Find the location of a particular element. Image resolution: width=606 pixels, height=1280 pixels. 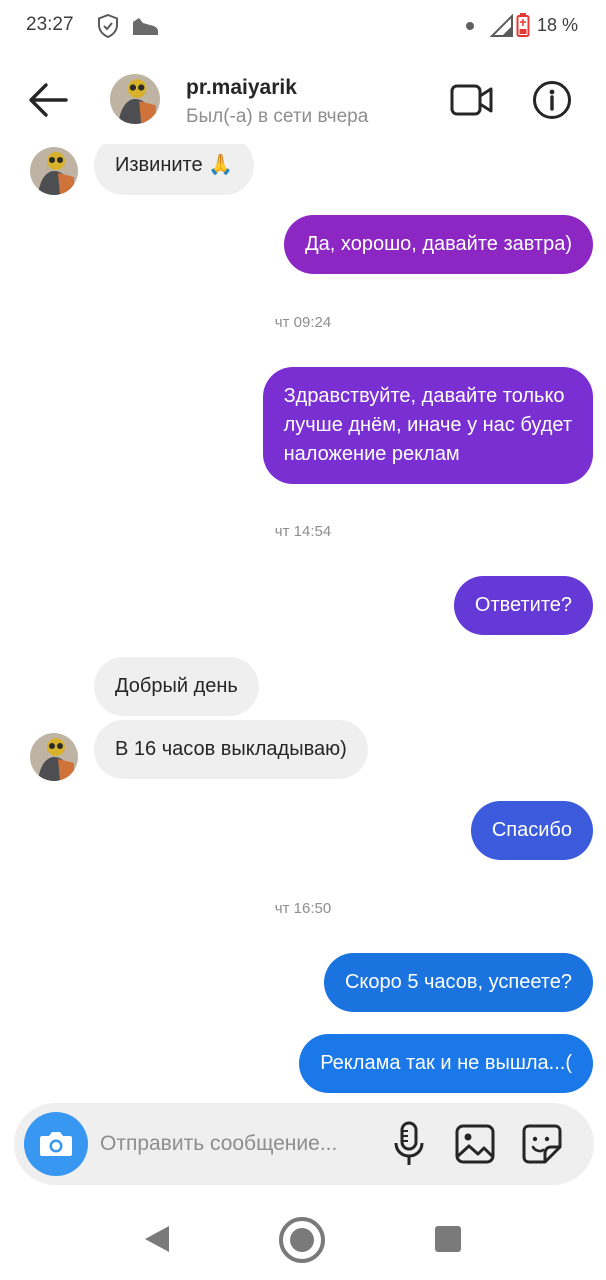

message-bubble-incoming: В 16 часов выкладываю) is located at coordinates (231, 749).